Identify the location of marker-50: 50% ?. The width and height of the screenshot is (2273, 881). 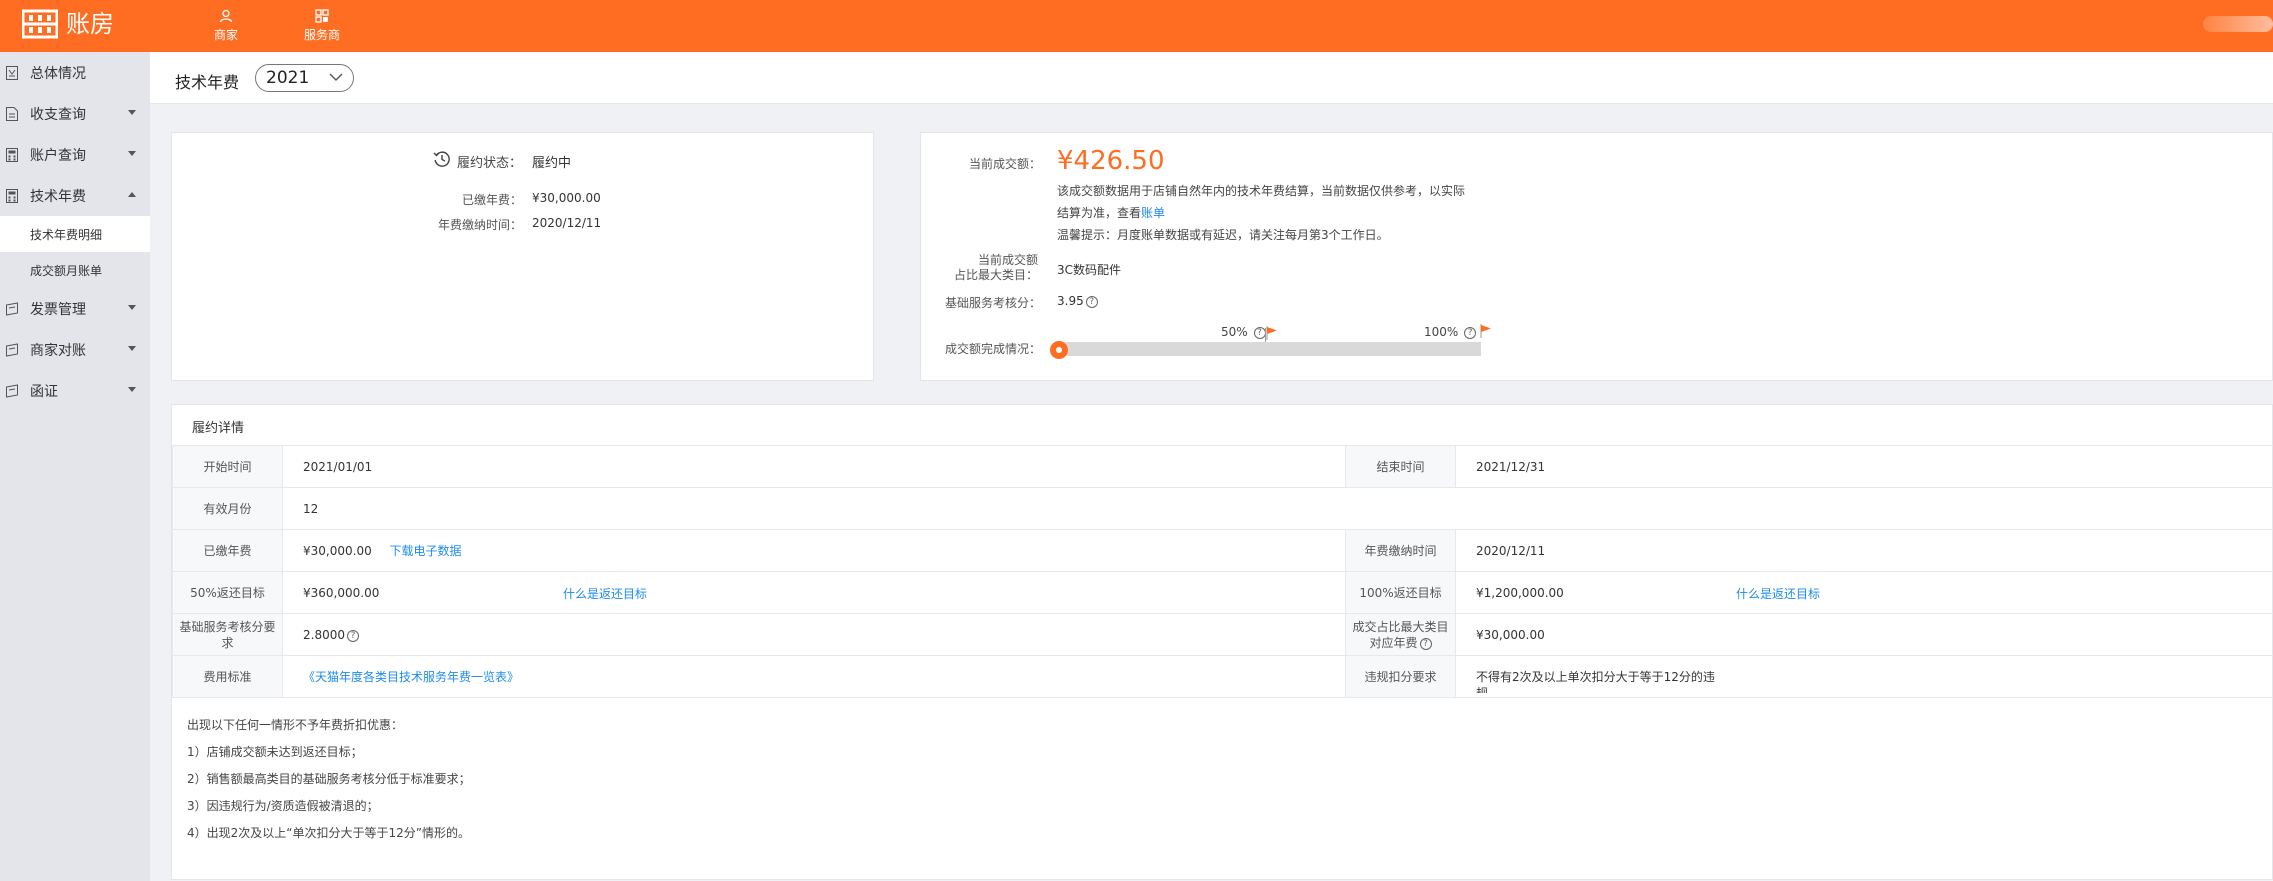
(1243, 332).